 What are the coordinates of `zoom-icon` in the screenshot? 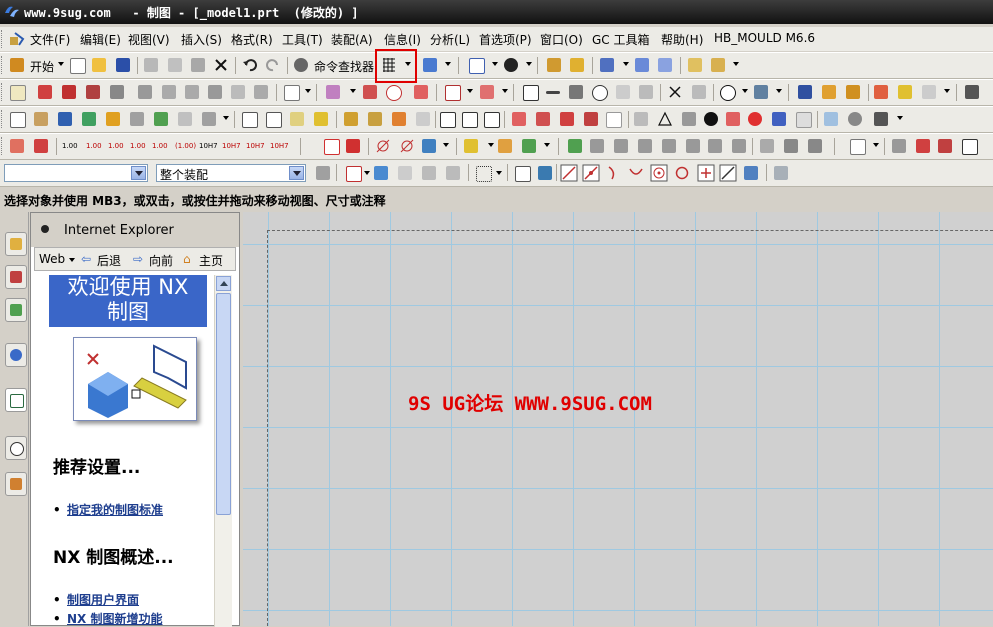 It's located at (599, 92).